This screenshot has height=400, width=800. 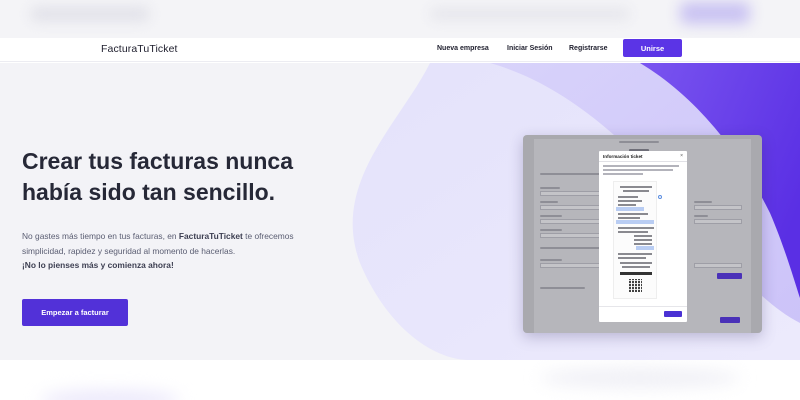 I want to click on site-logo: FacturaTuTicket, so click(x=139, y=49).